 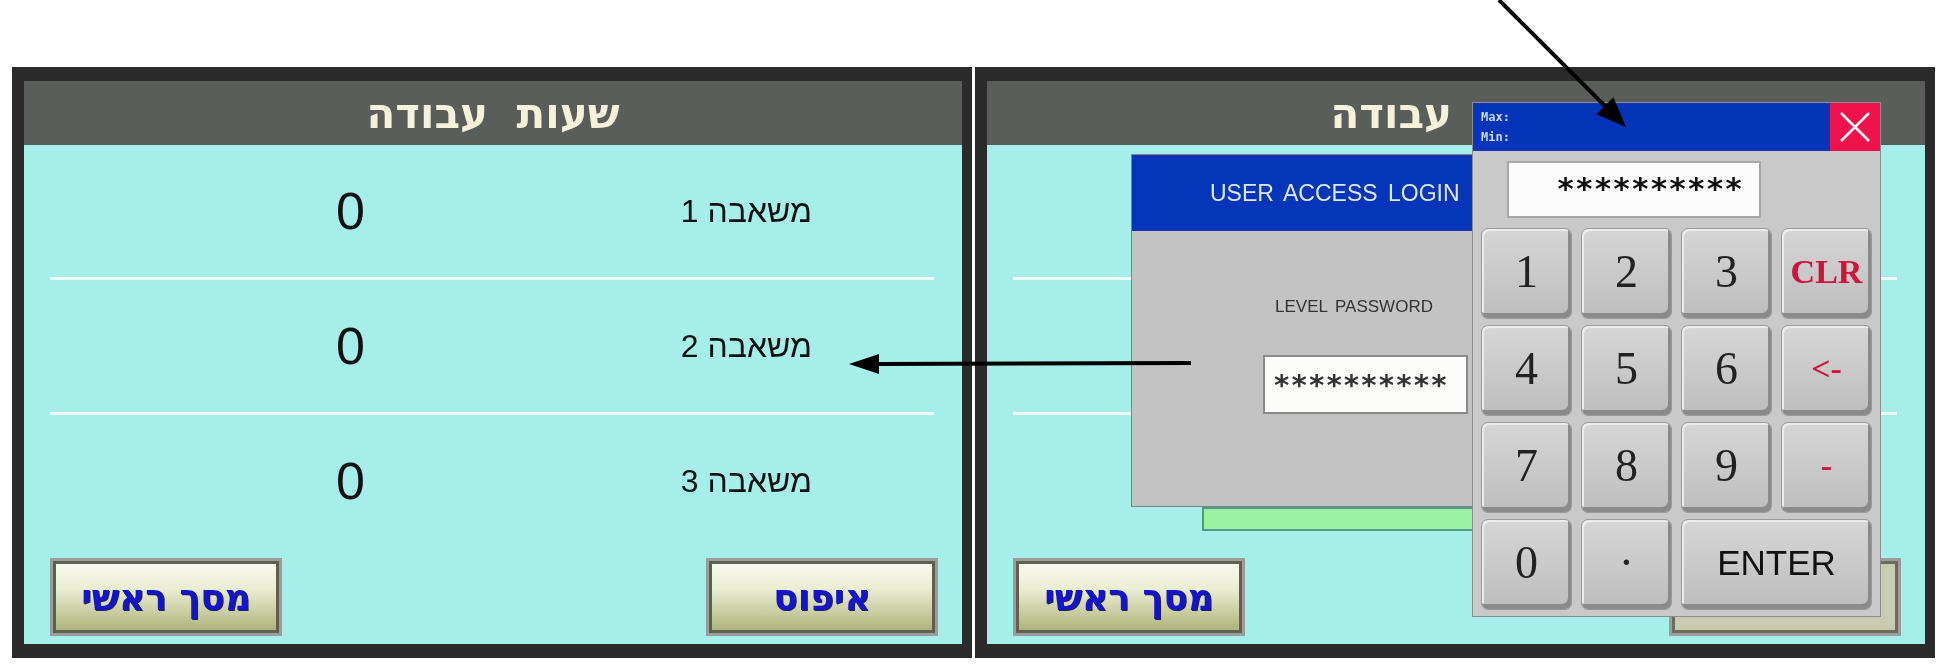 I want to click on keypad-display: **********, so click(x=1634, y=189).